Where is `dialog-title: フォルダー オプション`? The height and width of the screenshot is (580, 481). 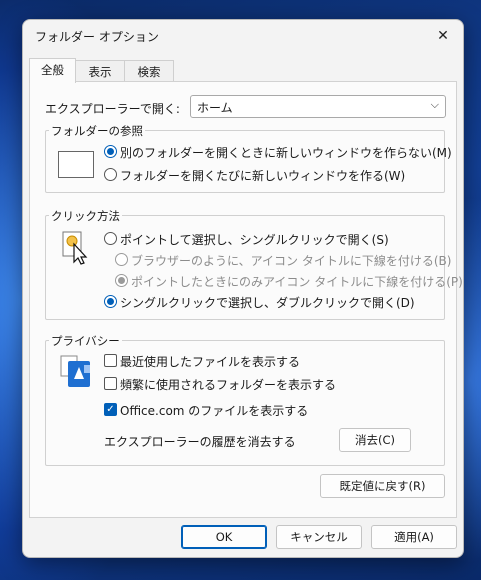 dialog-title: フォルダー オプション is located at coordinates (97, 37).